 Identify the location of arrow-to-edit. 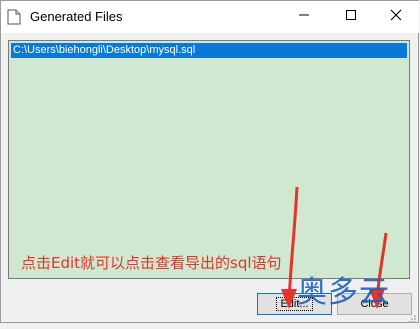
(290, 247).